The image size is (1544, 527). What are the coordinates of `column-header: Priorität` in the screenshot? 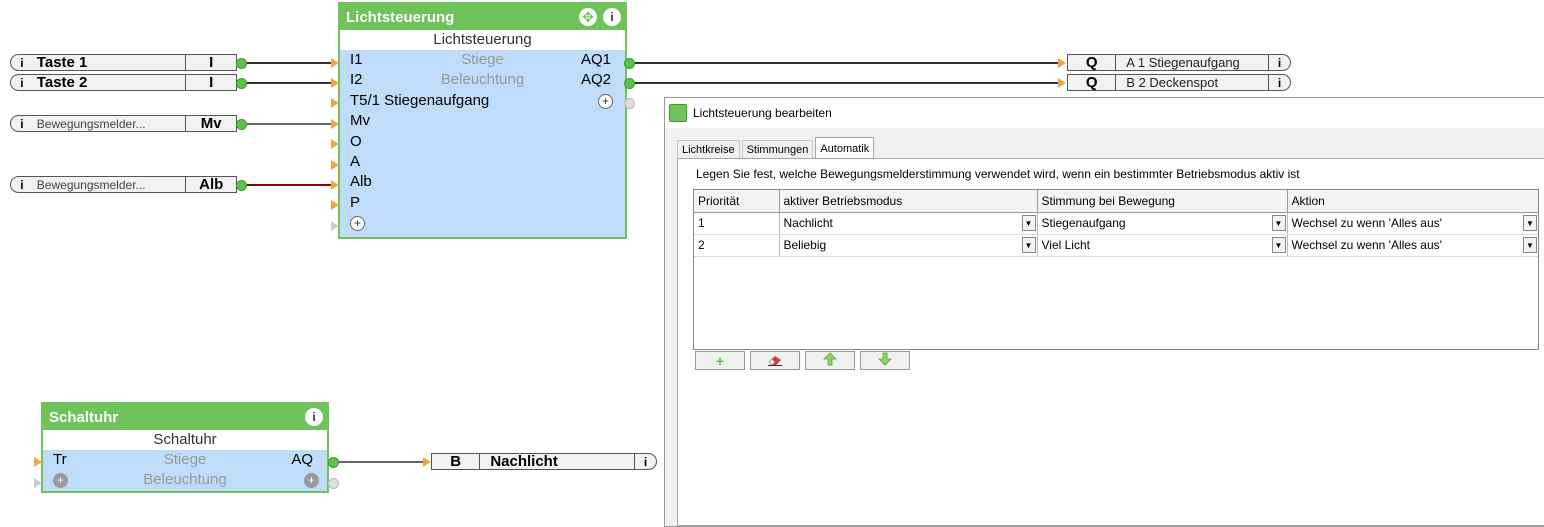 It's located at (737, 201).